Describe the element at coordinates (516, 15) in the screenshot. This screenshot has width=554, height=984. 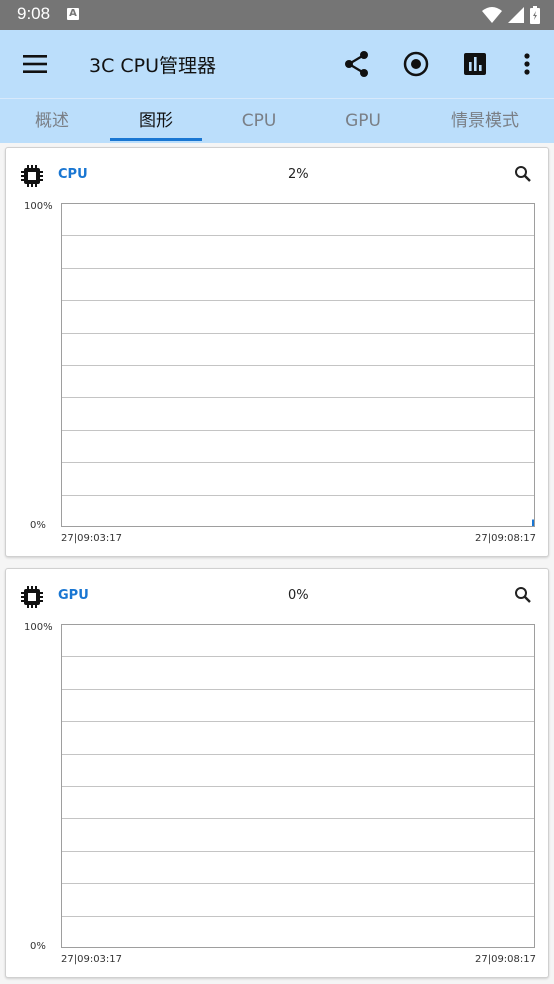
I see `signal-icon` at that location.